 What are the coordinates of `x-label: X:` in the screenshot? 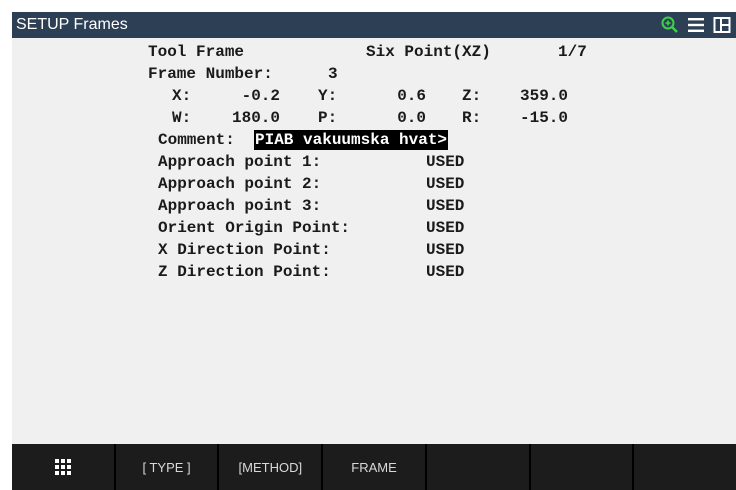 It's located at (182, 96).